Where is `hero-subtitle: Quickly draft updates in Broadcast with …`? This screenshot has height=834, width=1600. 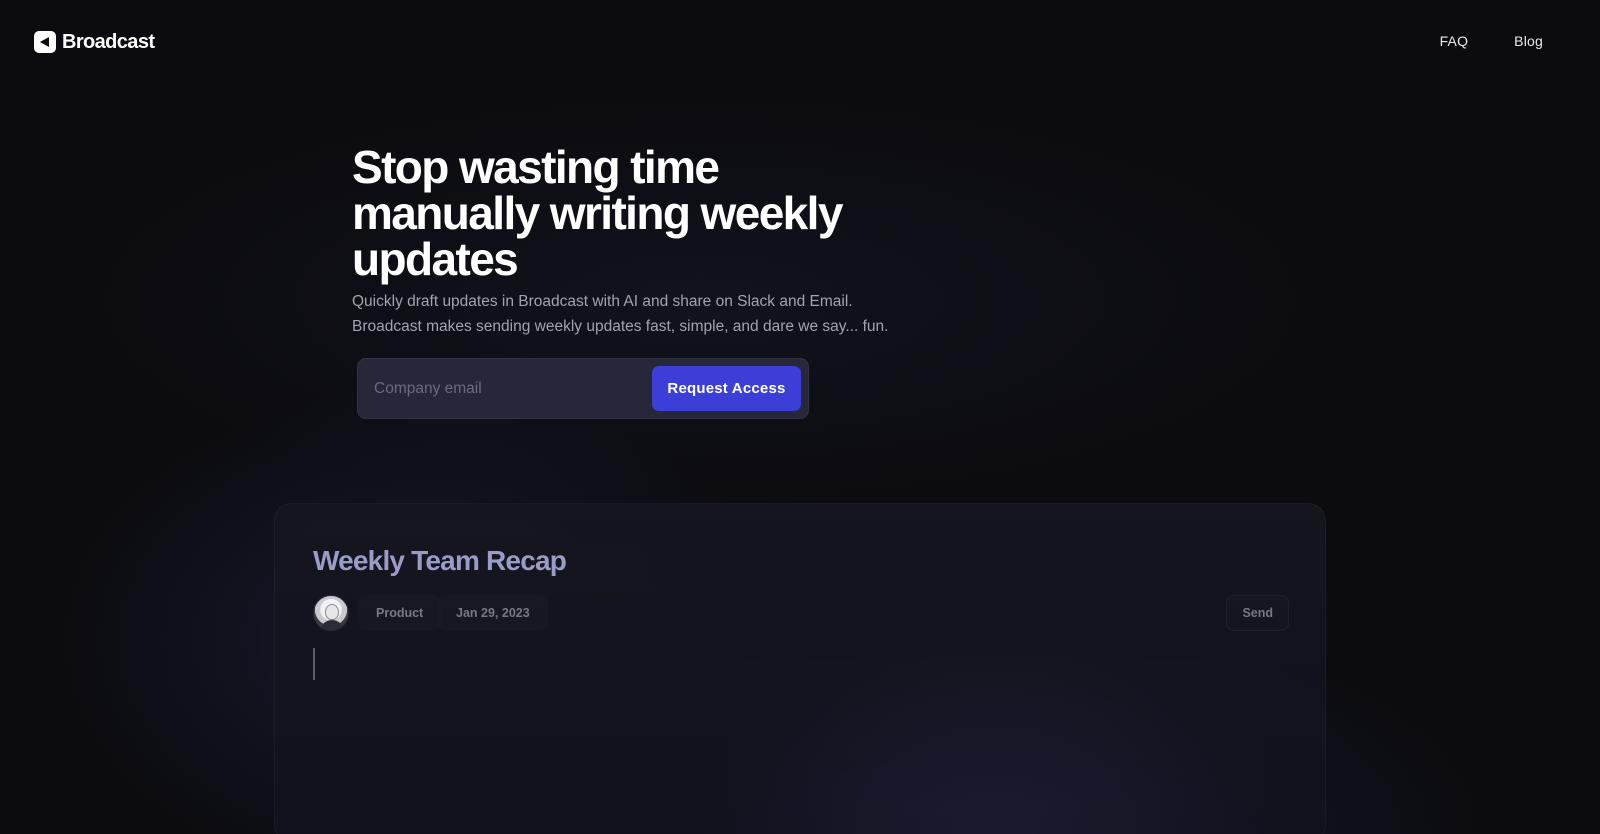 hero-subtitle: Quickly draft updates in Broadcast with … is located at coordinates (652, 314).